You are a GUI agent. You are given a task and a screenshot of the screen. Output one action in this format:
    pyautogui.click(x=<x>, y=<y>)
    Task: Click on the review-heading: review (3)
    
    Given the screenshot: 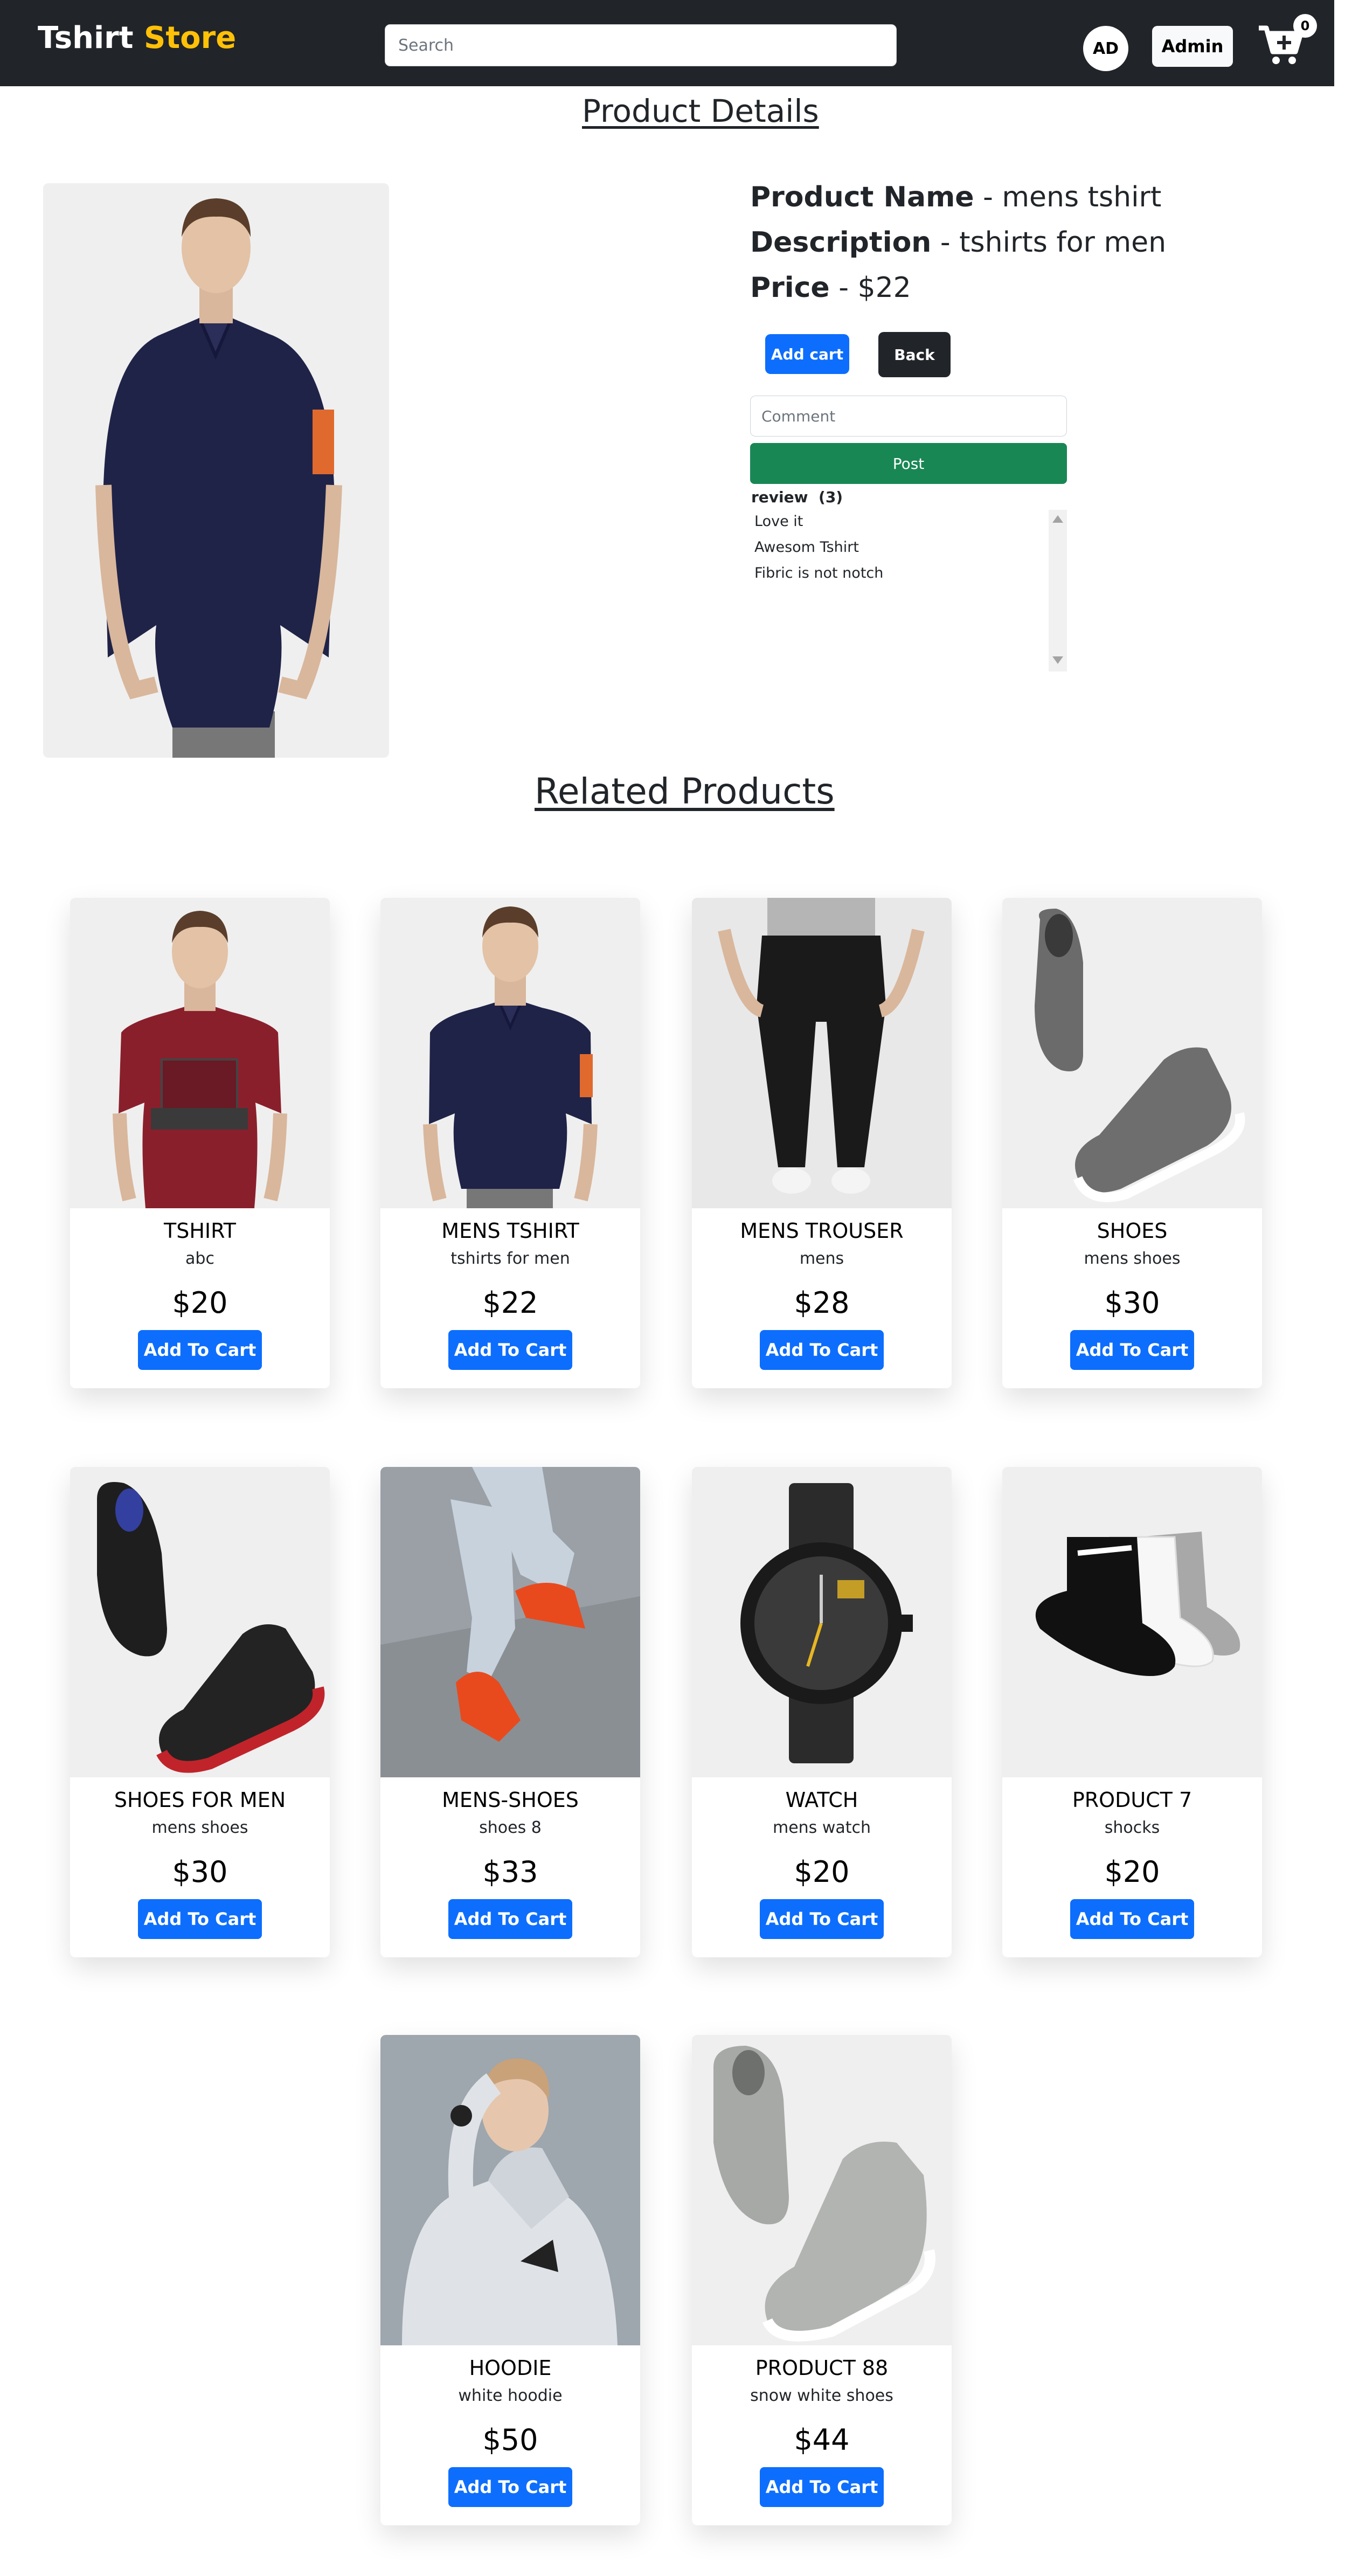 What is the action you would take?
    pyautogui.click(x=797, y=497)
    